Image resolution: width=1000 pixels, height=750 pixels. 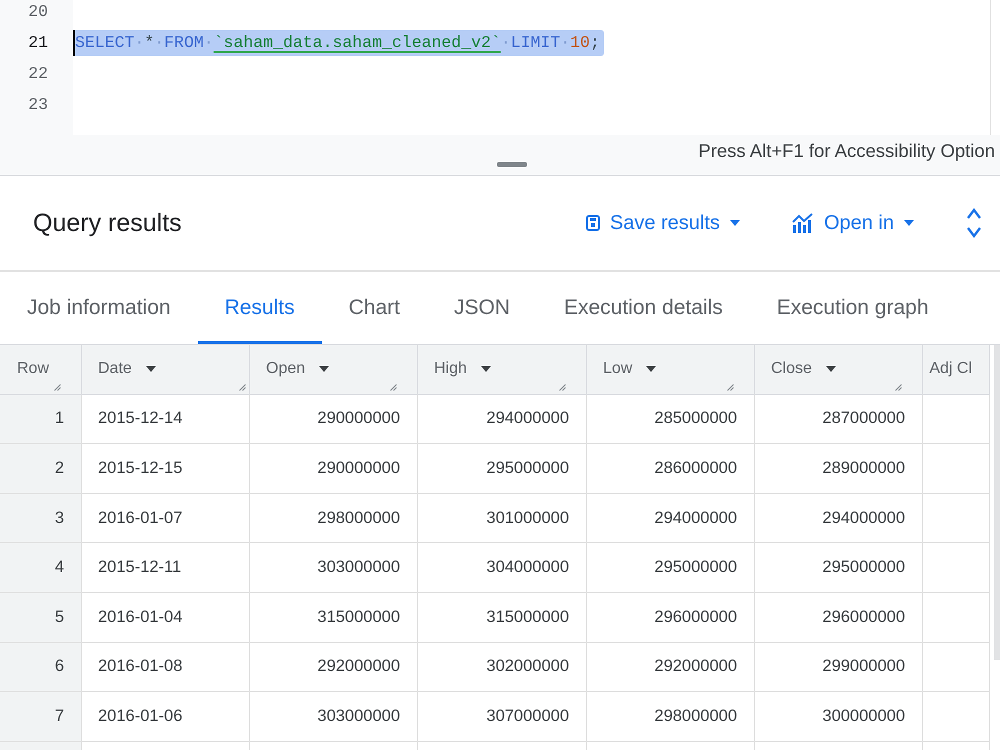 What do you see at coordinates (166, 370) in the screenshot?
I see `column-header: Date` at bounding box center [166, 370].